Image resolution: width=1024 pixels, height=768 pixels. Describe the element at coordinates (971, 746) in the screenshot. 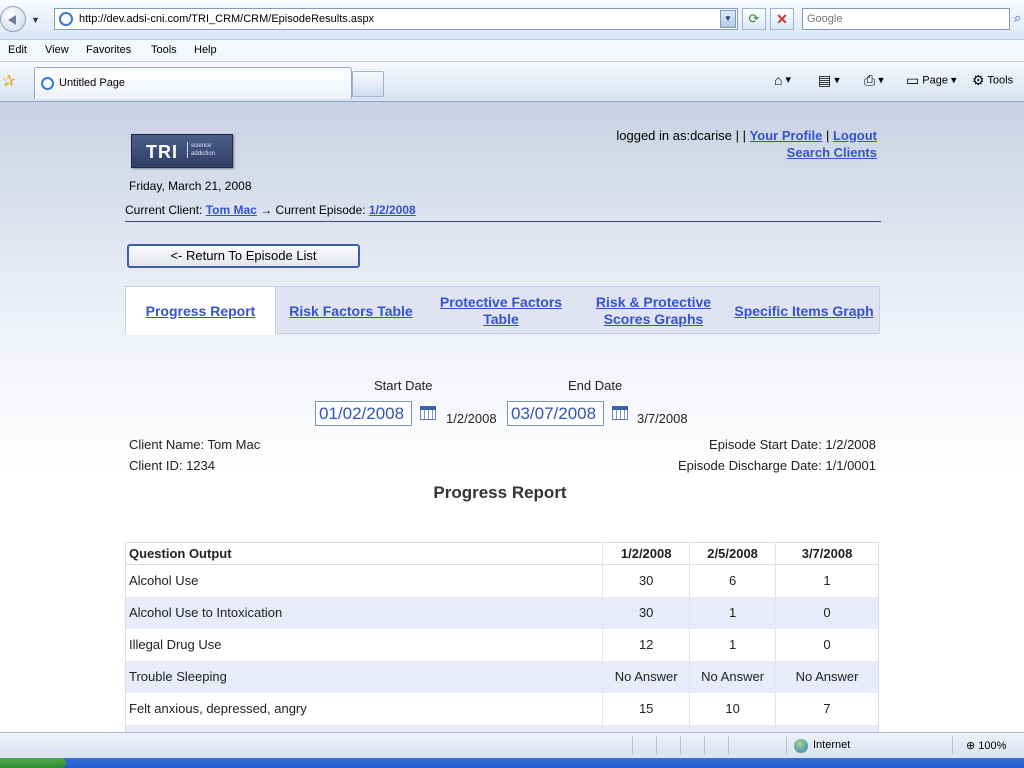

I see `zoom-icon: ⊕` at that location.